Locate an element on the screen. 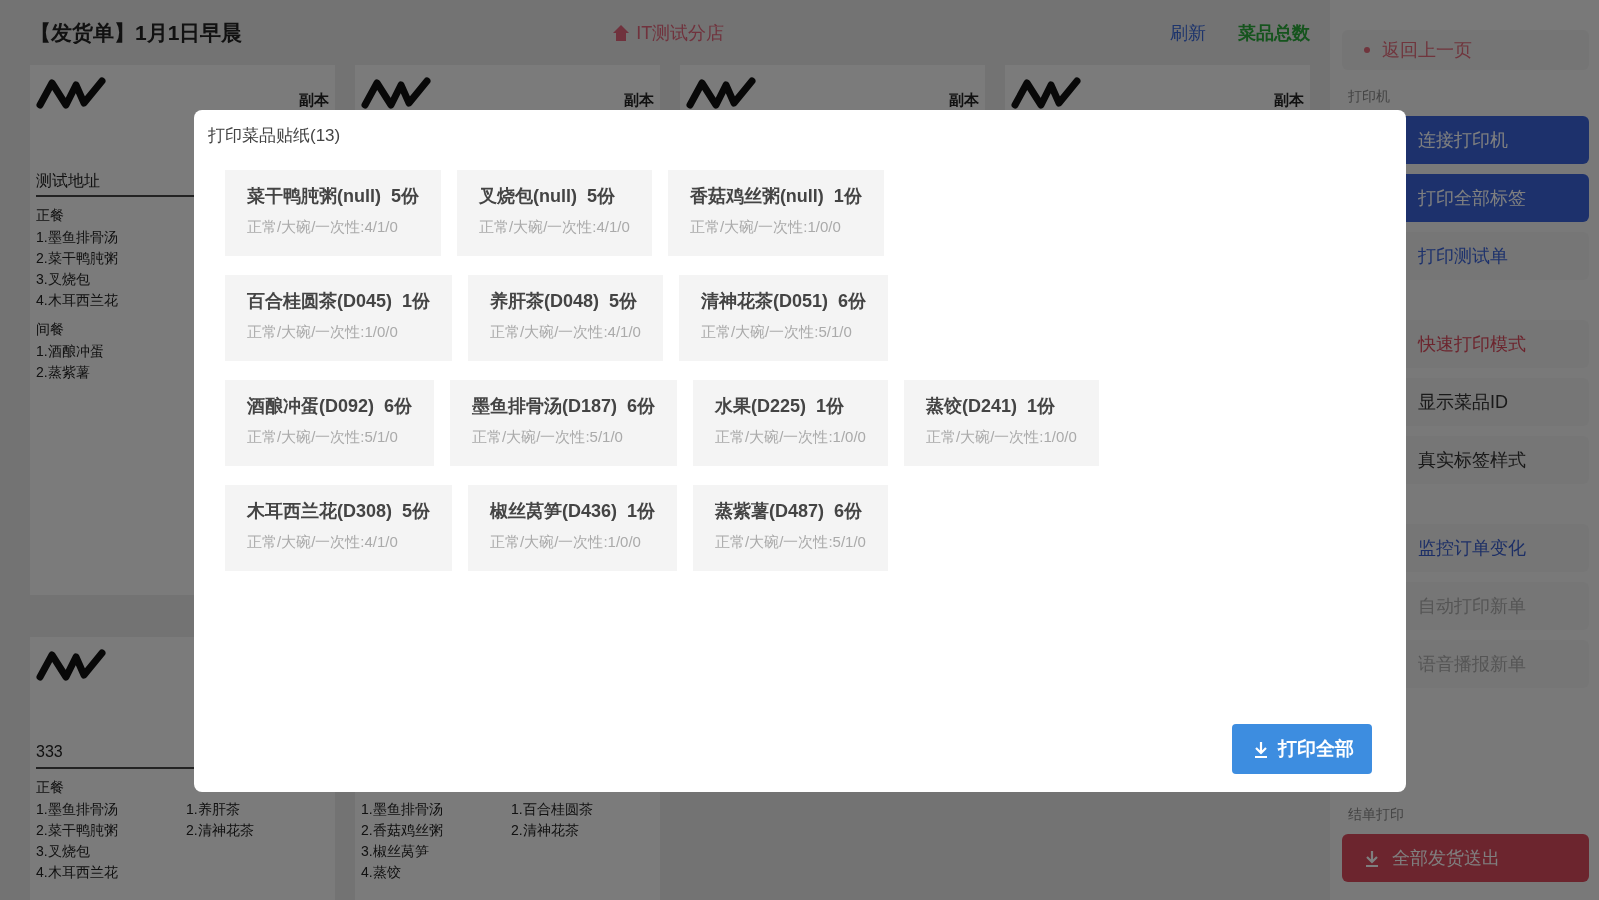 The height and width of the screenshot is (900, 1599). refresh-link: 刷新 is located at coordinates (1188, 33).